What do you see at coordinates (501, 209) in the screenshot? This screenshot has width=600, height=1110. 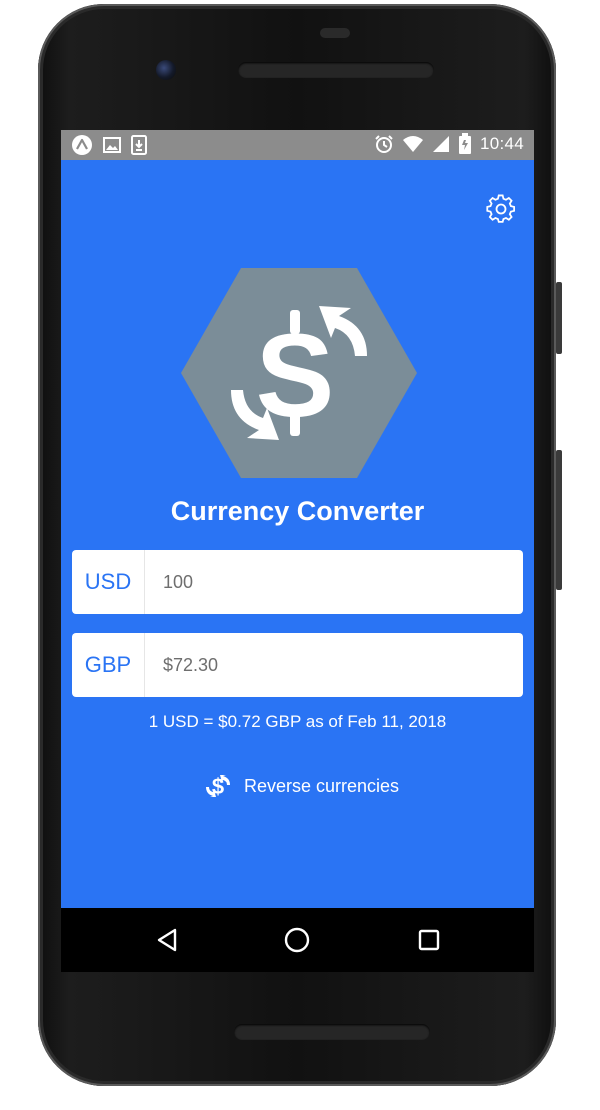 I see `gear-icon` at bounding box center [501, 209].